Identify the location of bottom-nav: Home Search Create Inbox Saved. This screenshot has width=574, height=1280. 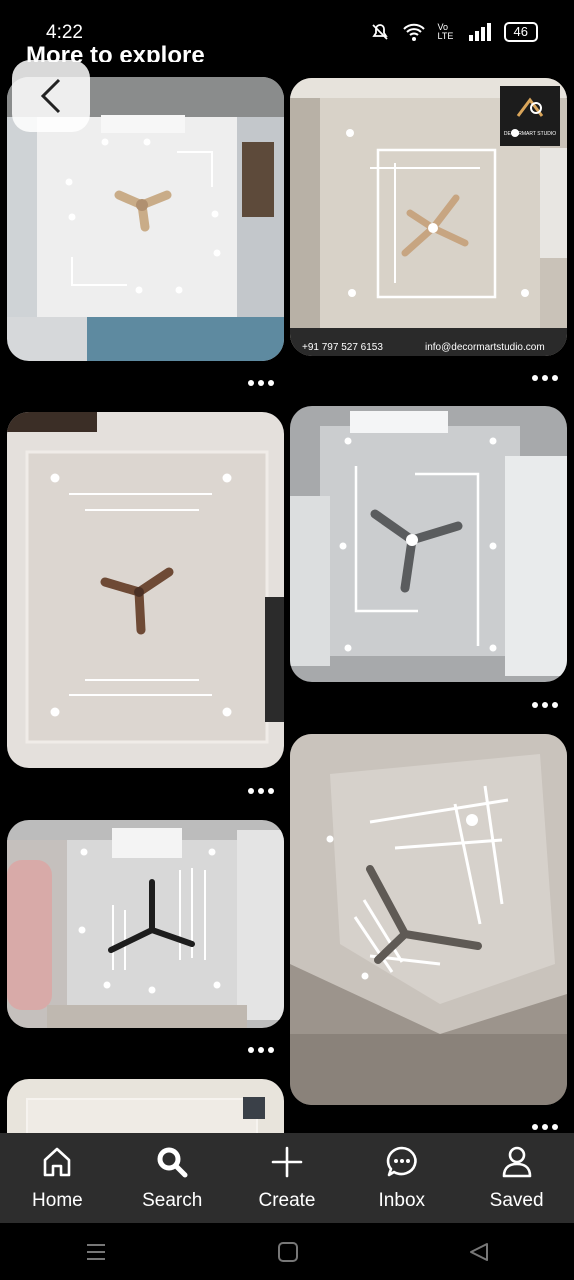
(287, 1178).